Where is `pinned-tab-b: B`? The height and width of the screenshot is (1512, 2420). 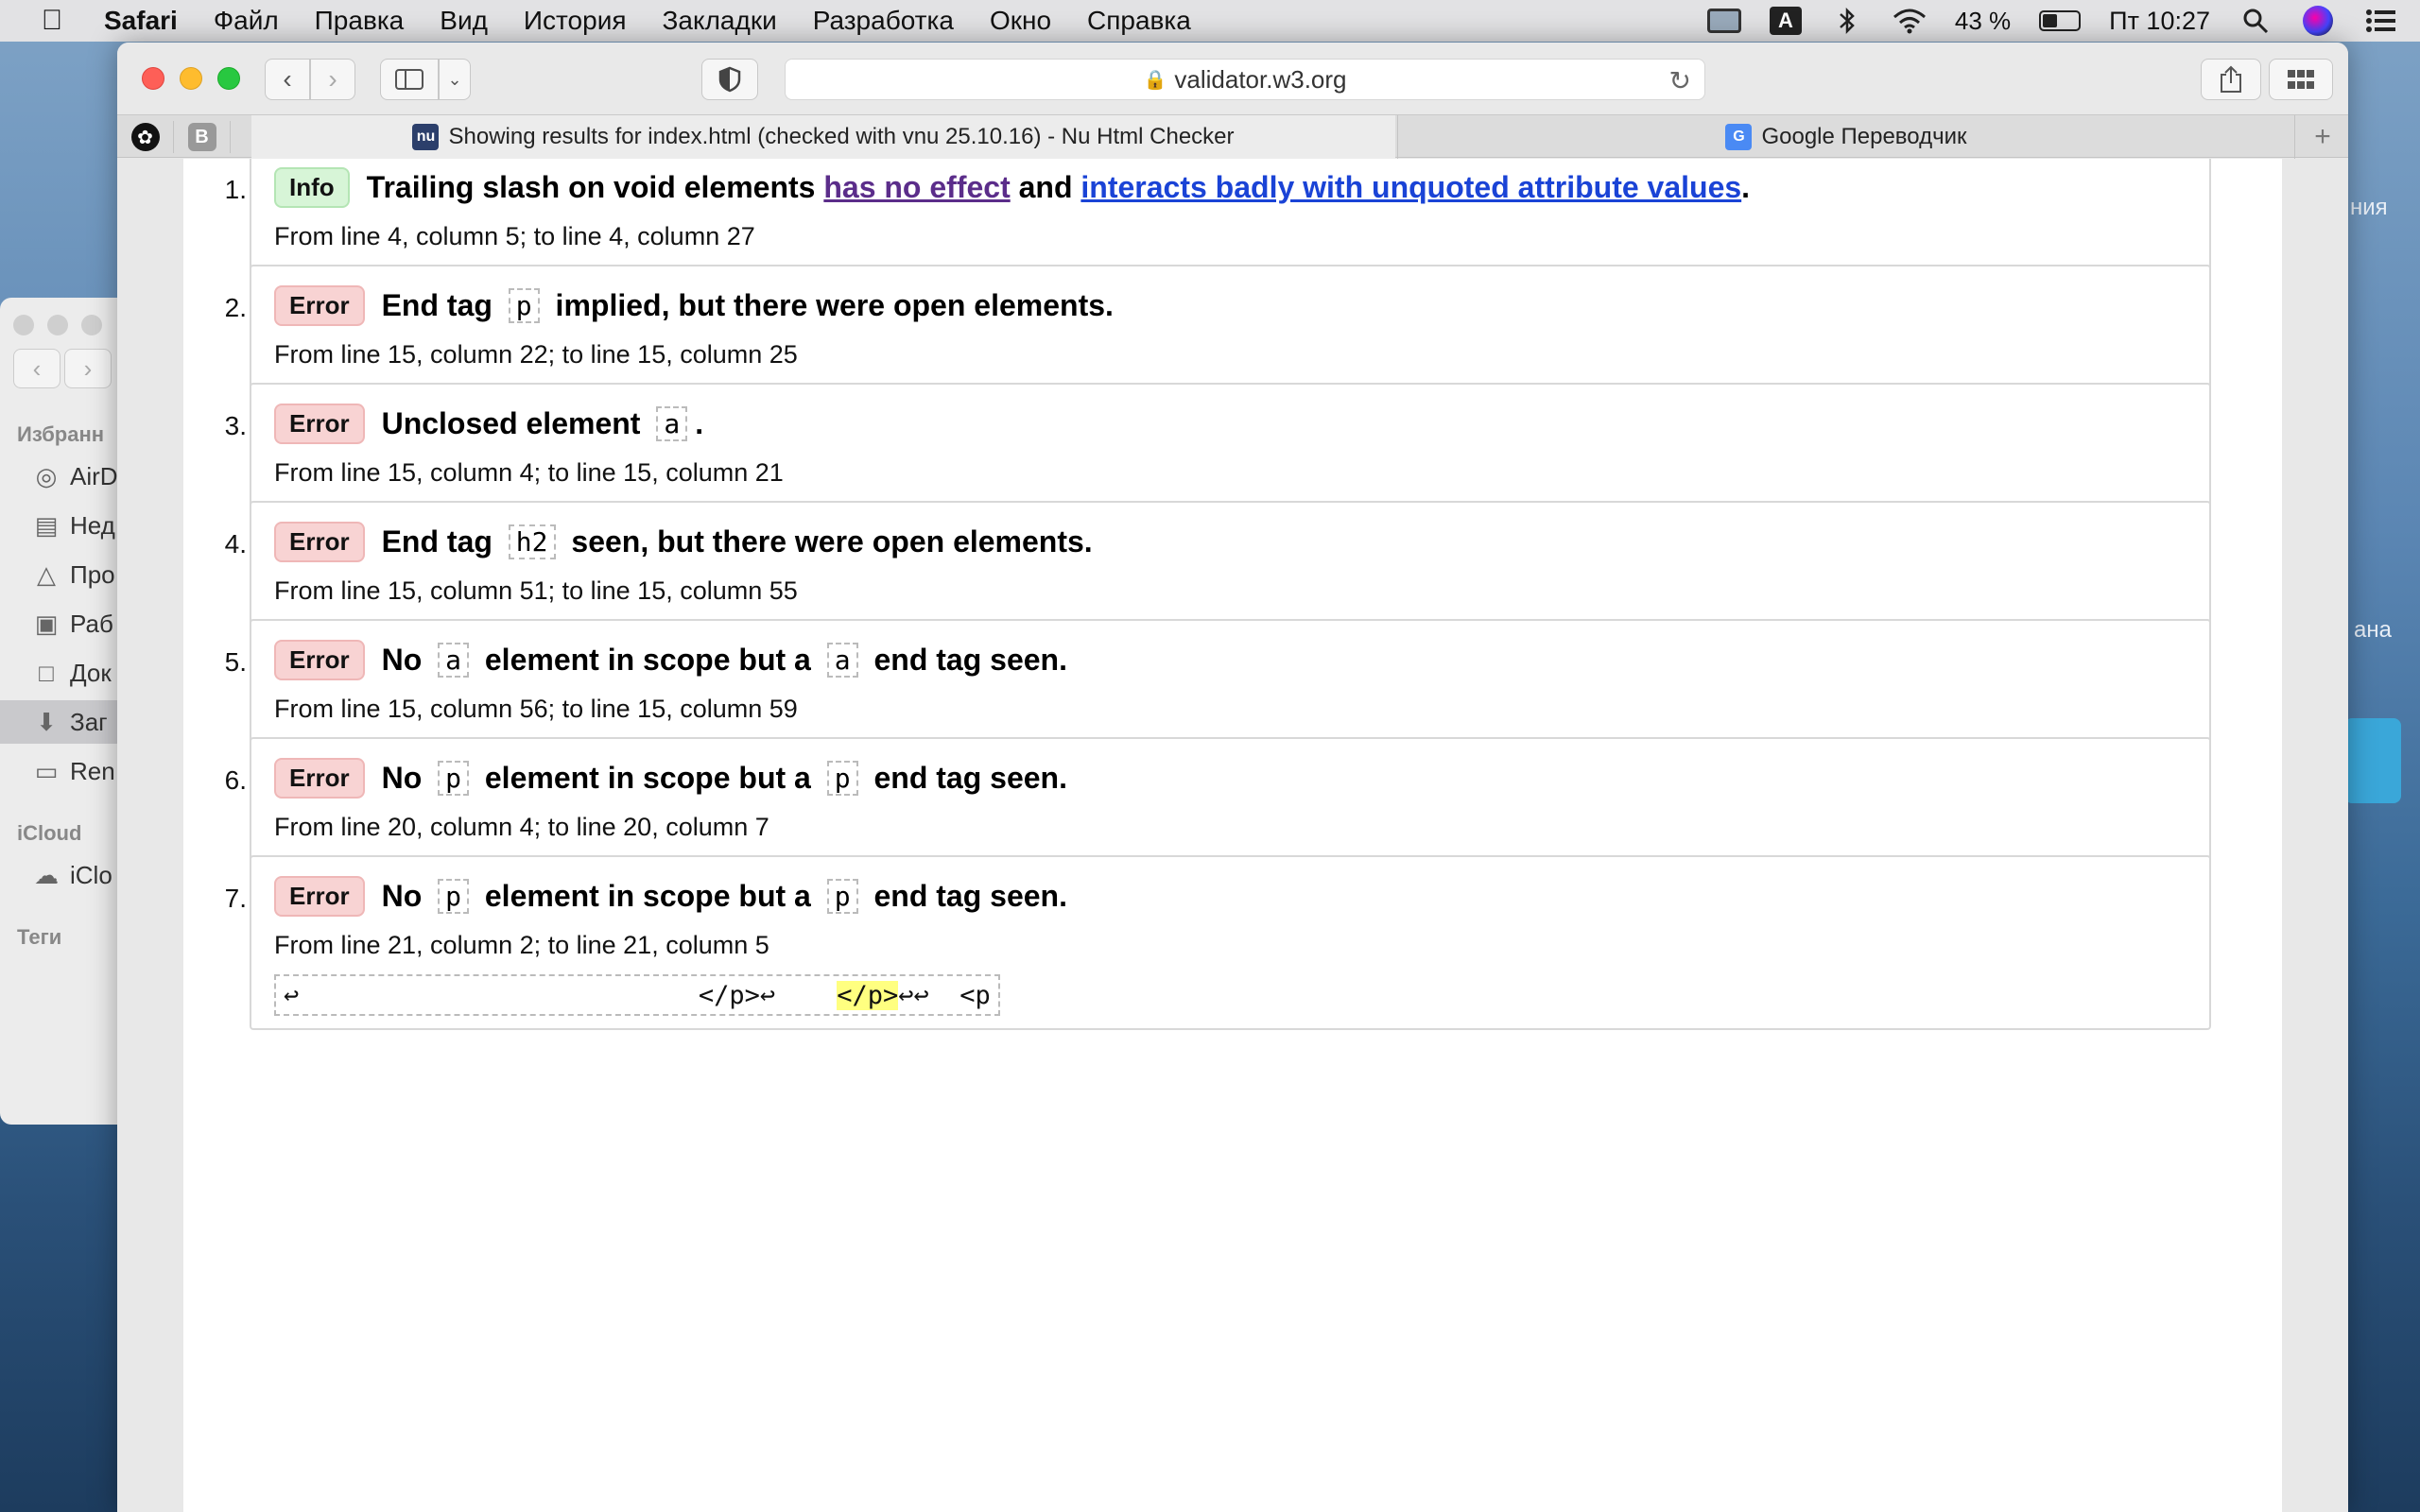
pinned-tab-b: B is located at coordinates (202, 137).